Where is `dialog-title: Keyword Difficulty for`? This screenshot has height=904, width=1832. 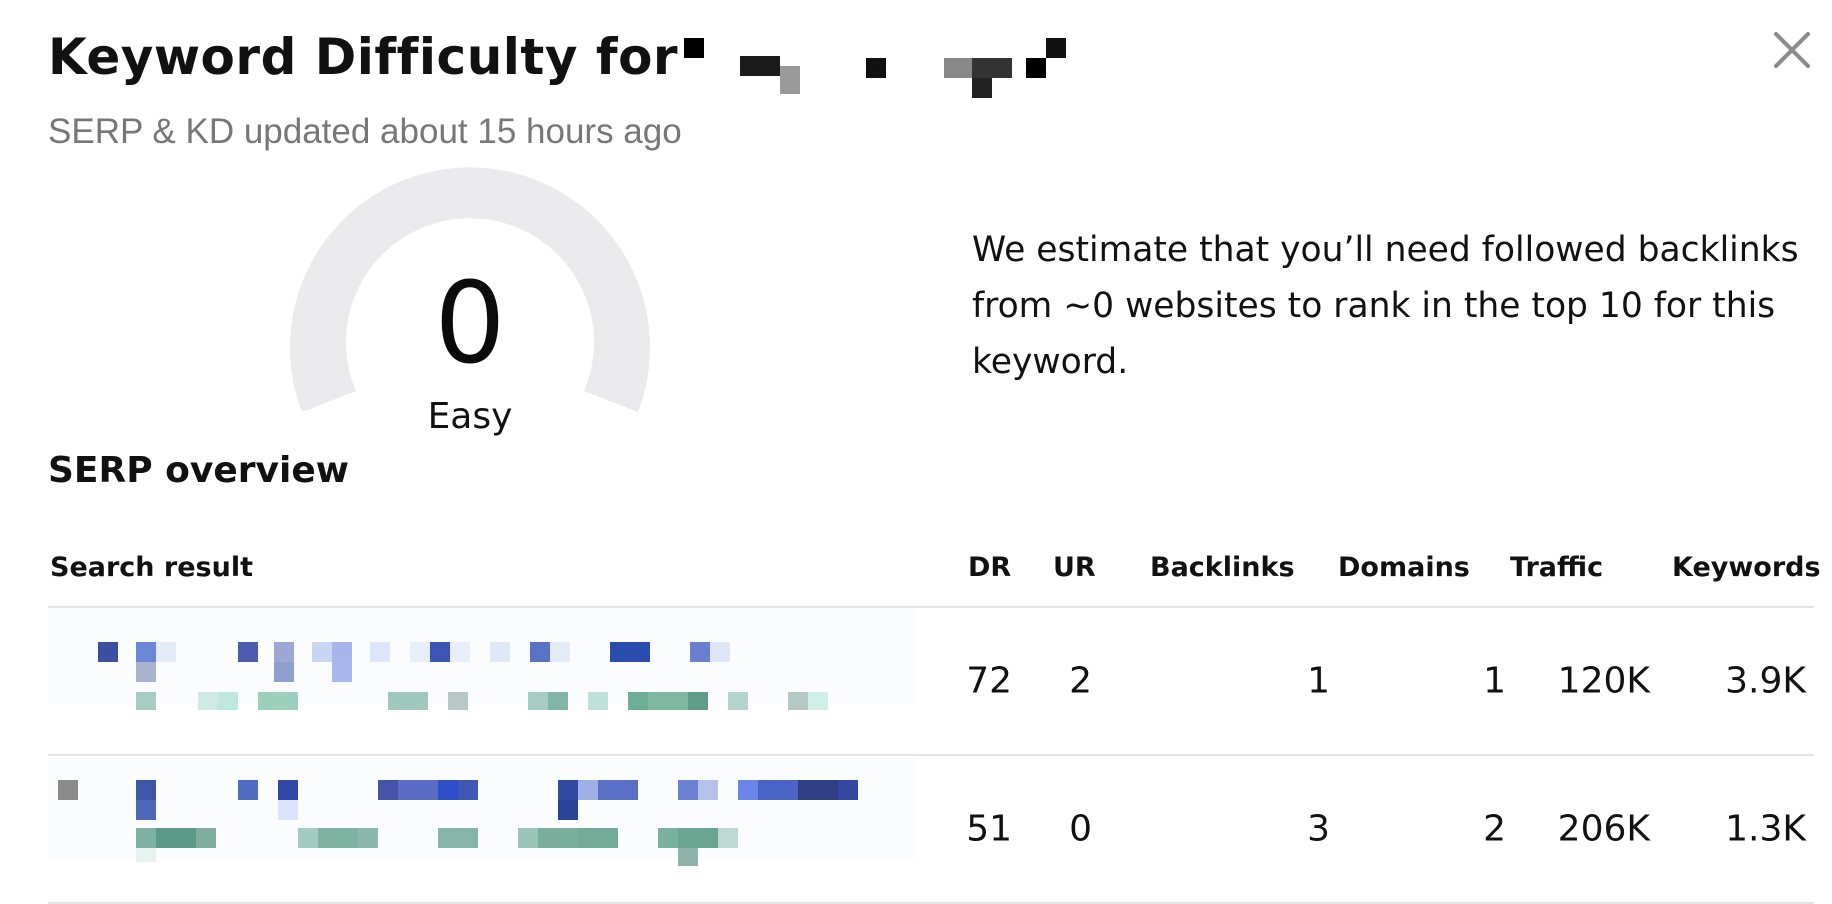
dialog-title: Keyword Difficulty for is located at coordinates (363, 57).